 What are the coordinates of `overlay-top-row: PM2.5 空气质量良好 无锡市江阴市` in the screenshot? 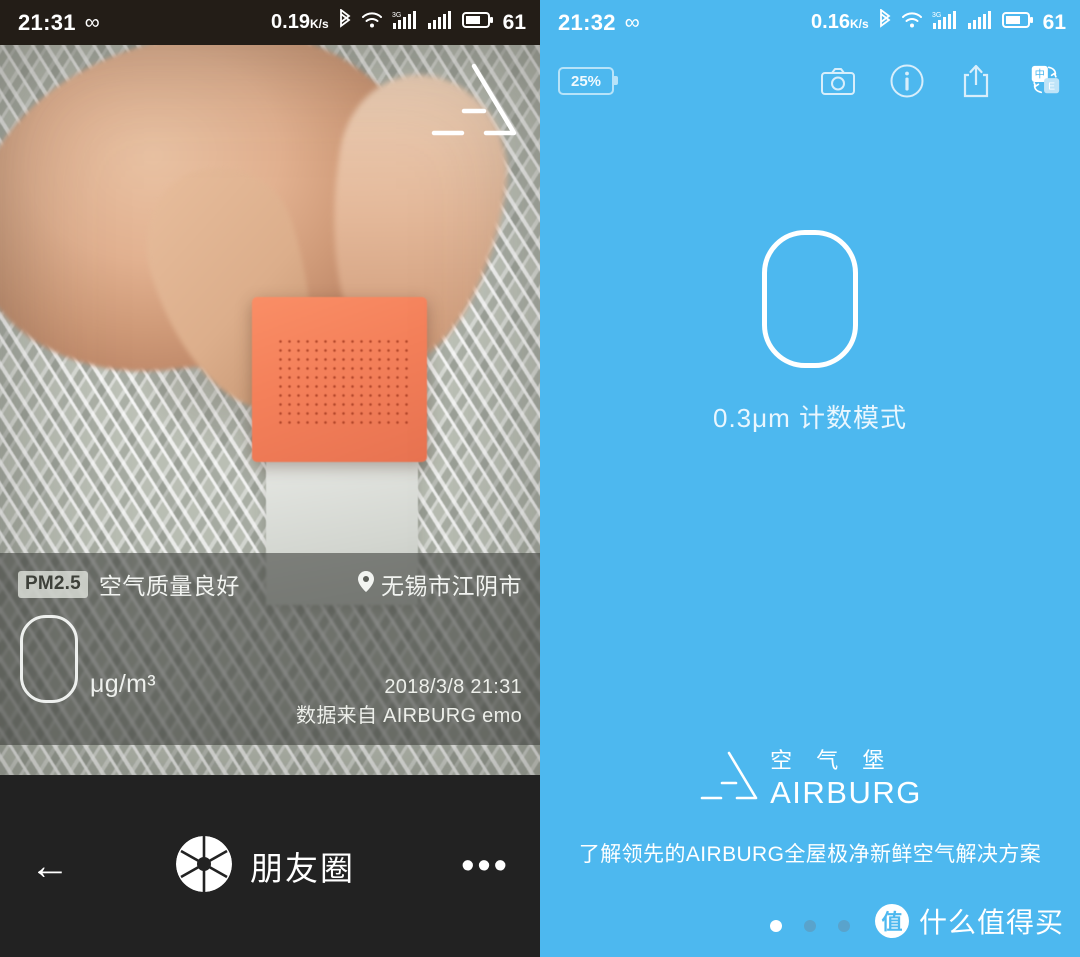 It's located at (270, 584).